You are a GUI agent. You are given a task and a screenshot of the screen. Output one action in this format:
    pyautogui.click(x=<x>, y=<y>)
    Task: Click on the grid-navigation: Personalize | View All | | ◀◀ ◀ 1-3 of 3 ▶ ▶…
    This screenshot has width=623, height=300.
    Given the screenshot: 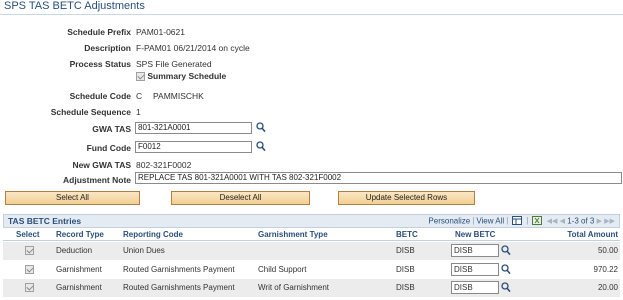 What is the action you would take?
    pyautogui.click(x=521, y=221)
    